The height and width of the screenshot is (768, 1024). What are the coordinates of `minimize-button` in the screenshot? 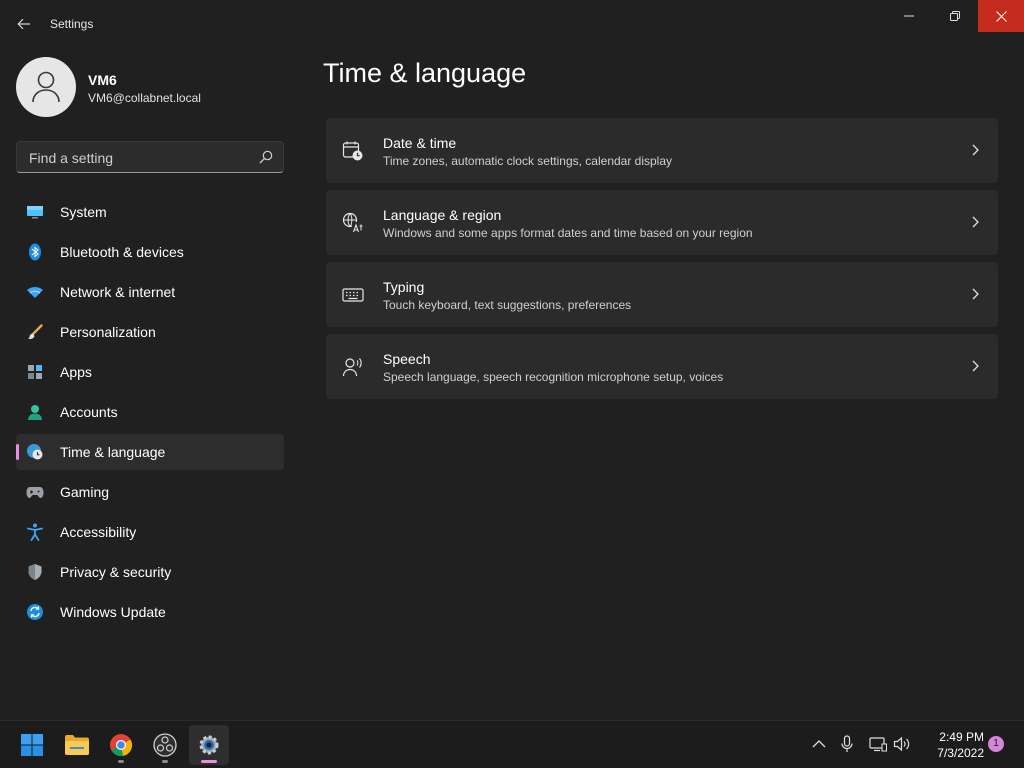 It's located at (909, 16).